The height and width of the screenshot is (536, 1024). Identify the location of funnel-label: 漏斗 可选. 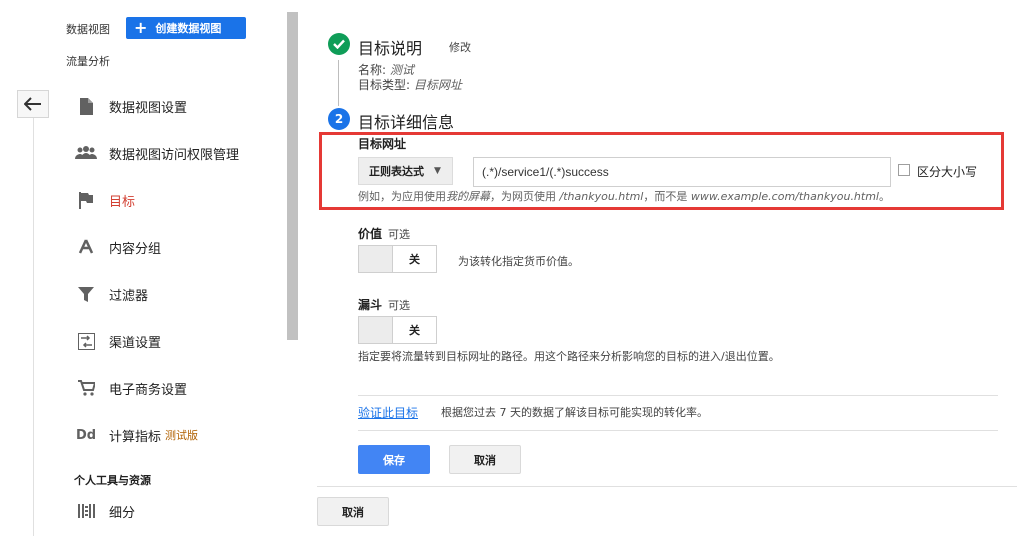
(384, 304).